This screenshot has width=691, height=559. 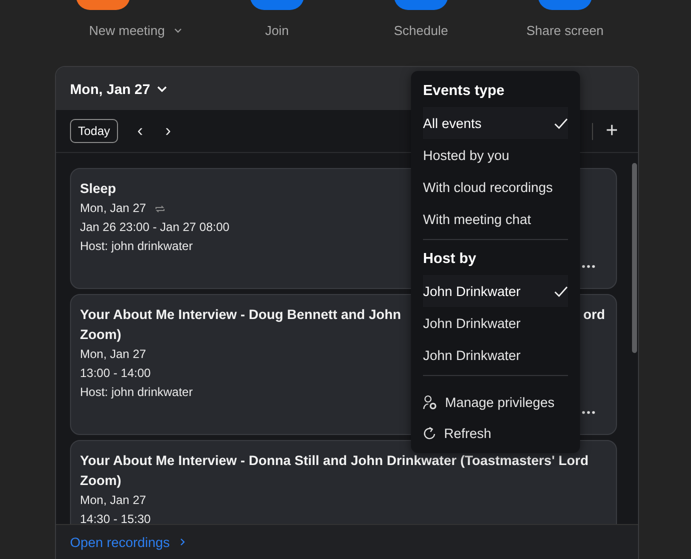 I want to click on event-card: Your About Me Interview - Donna Still and John Drinkwater (Toastmasters' Lord Zoom) Mon, Jan 27 14:30 - 15:30, so click(x=343, y=482).